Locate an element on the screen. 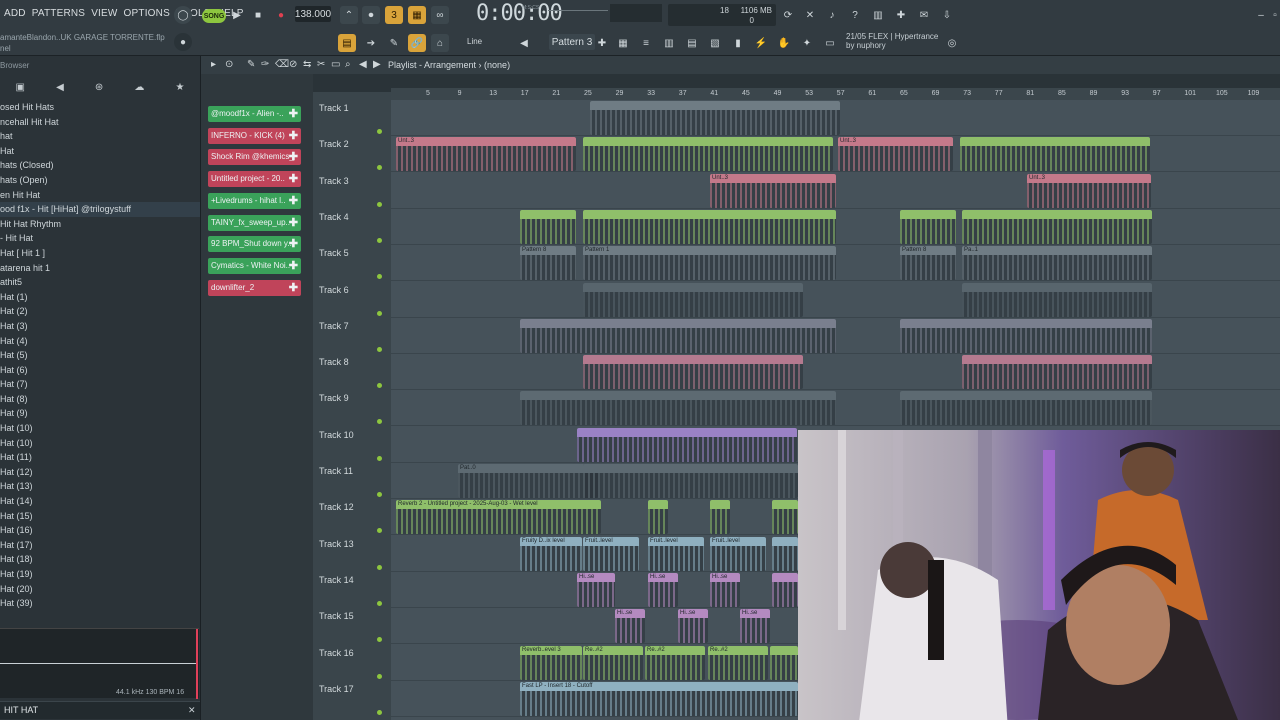 The width and height of the screenshot is (1280, 720). track-name: Track 11 is located at coordinates (336, 471).